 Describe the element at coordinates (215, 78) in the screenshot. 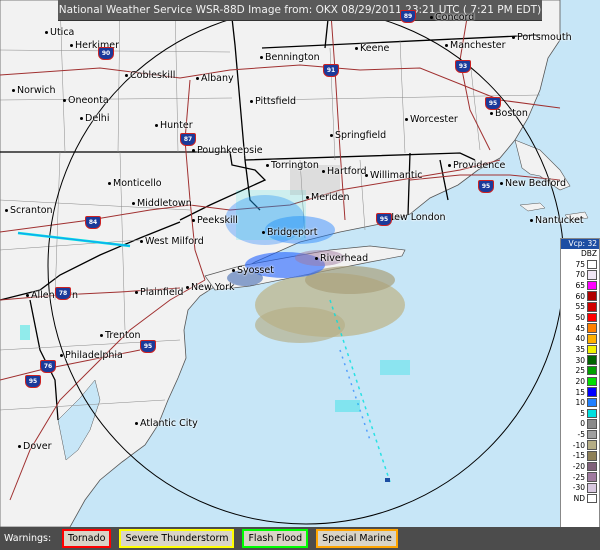

I see `city-label: Albany` at that location.